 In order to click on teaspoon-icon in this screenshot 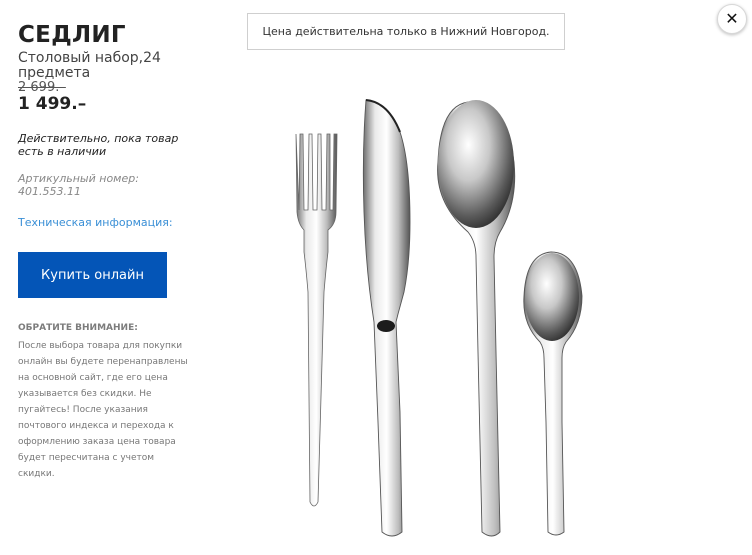, I will do `click(553, 393)`.